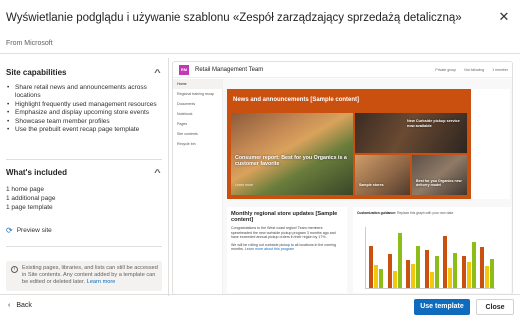  I want to click on follow-label: Not following, so click(474, 70).